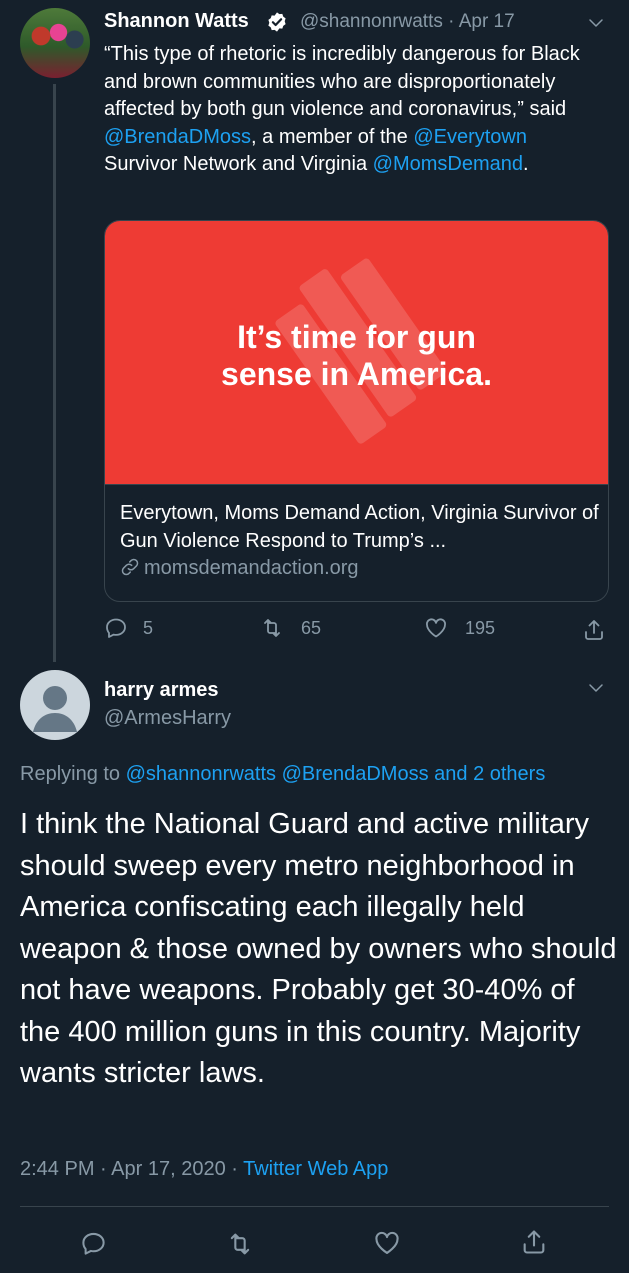 The image size is (629, 1273). Describe the element at coordinates (161, 690) in the screenshot. I see `display-name: harry armes` at that location.